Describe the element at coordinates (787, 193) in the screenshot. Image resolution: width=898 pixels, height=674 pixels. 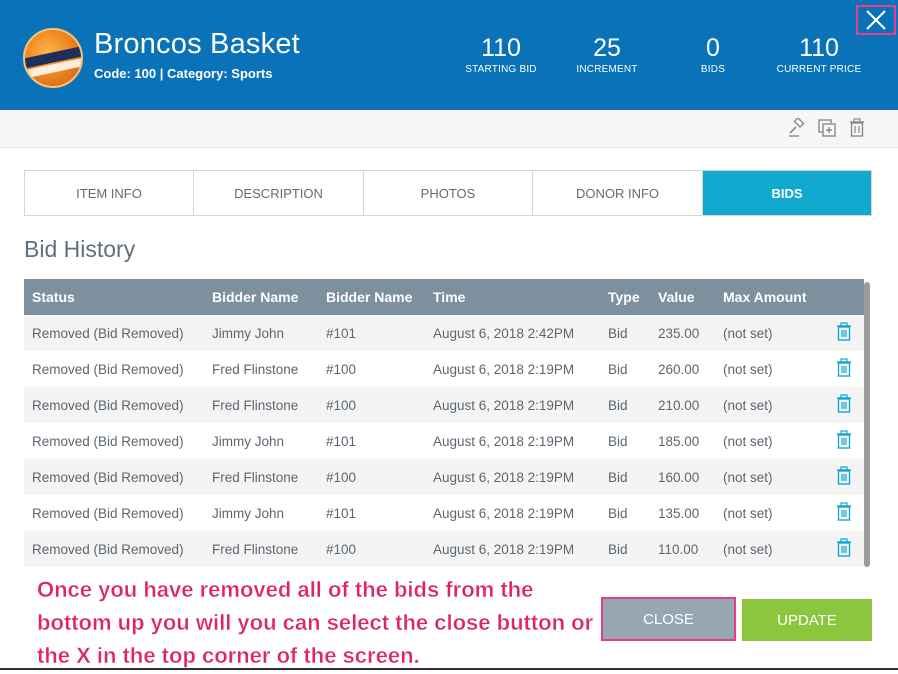
I see `tab-bids: BIDS` at that location.